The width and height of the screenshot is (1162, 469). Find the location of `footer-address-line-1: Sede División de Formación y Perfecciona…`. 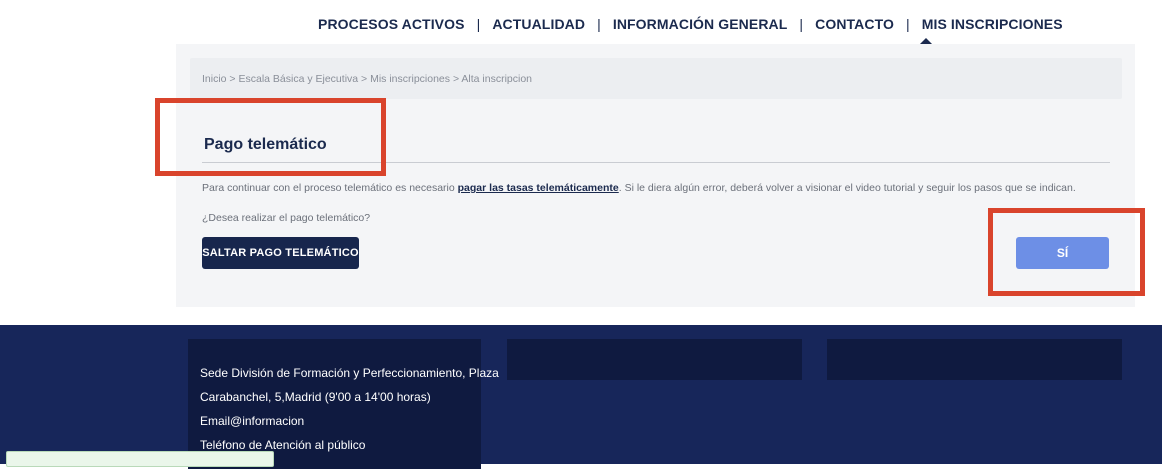

footer-address-line-1: Sede División de Formación y Perfecciona… is located at coordinates (349, 373).